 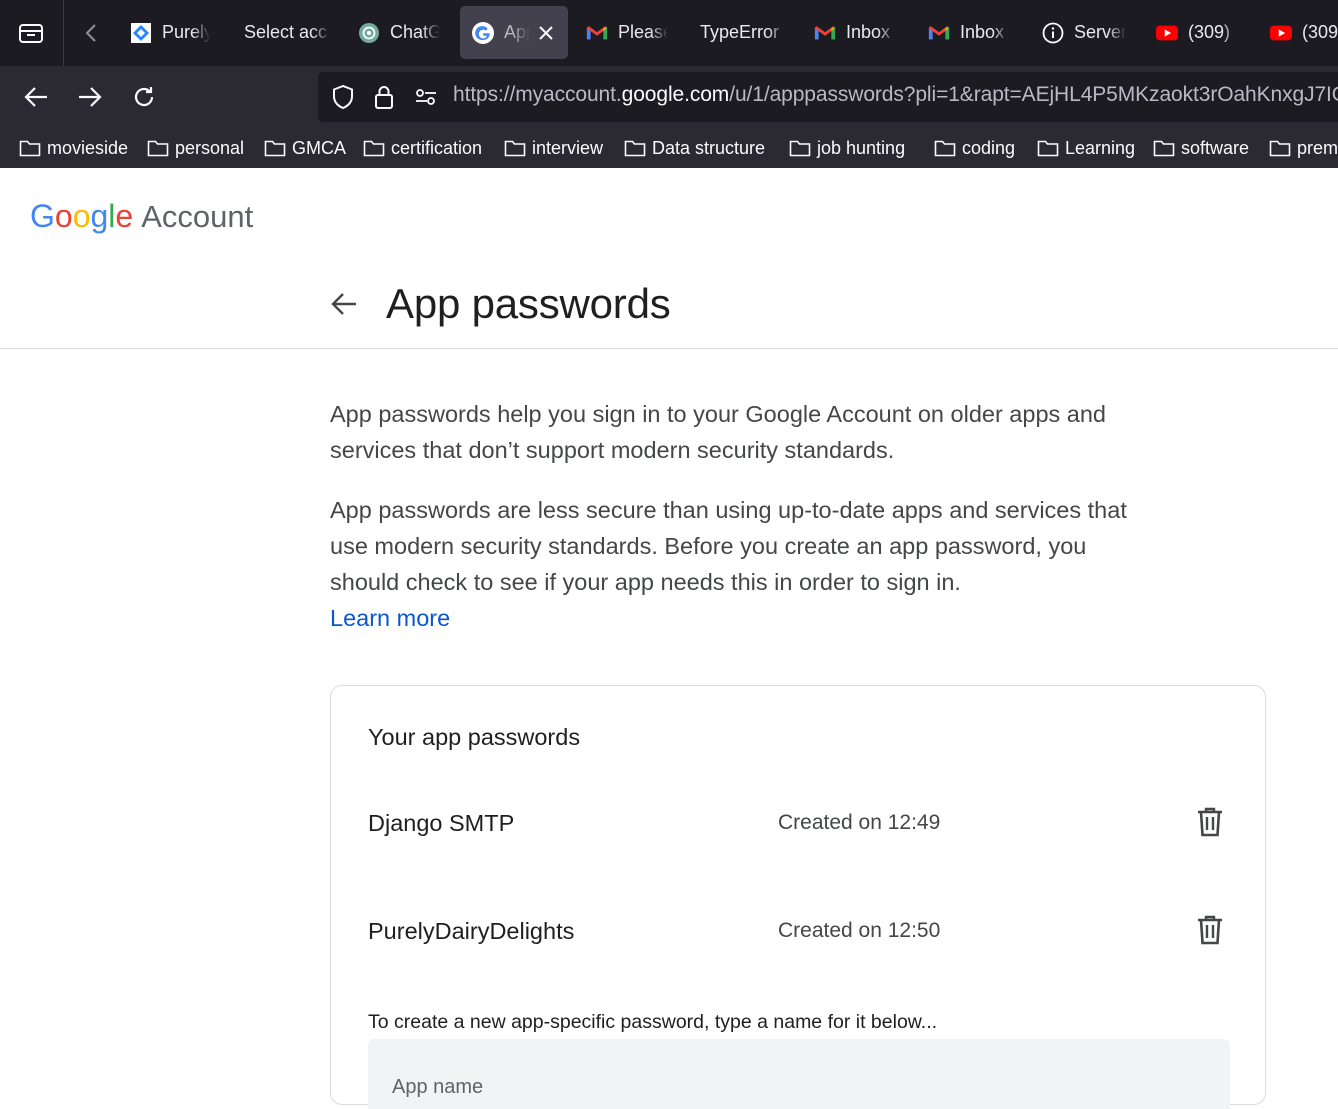 I want to click on back-button, so click(x=36, y=97).